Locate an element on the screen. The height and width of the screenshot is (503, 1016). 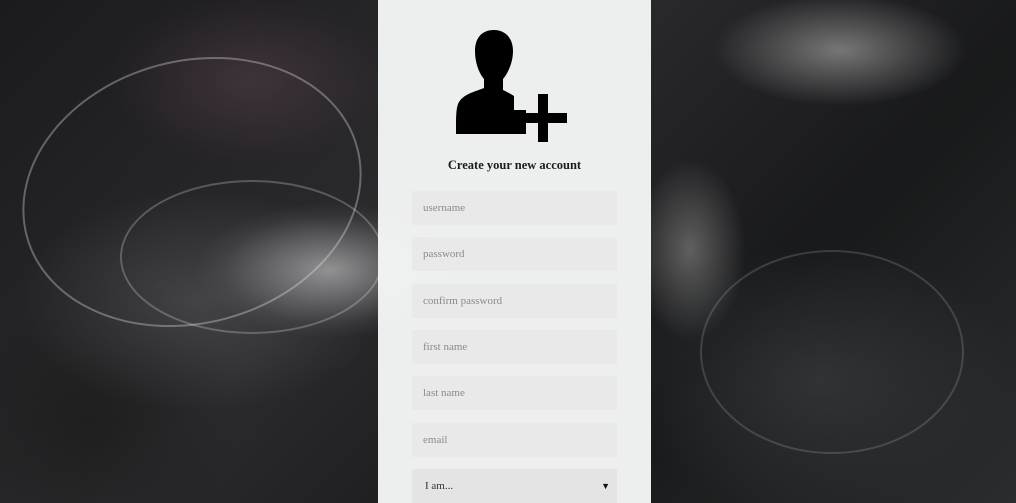
form-title: Create your new account is located at coordinates (514, 165).